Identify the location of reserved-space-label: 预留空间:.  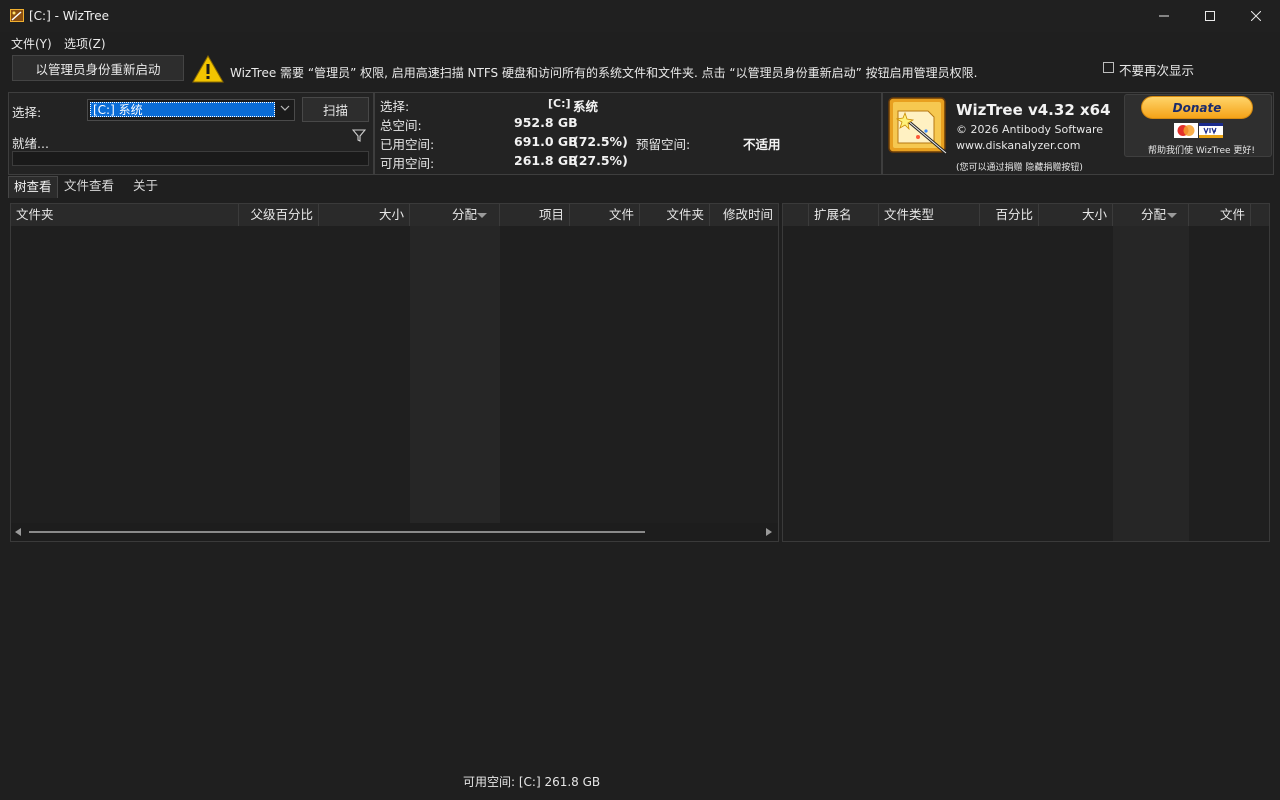
(663, 144).